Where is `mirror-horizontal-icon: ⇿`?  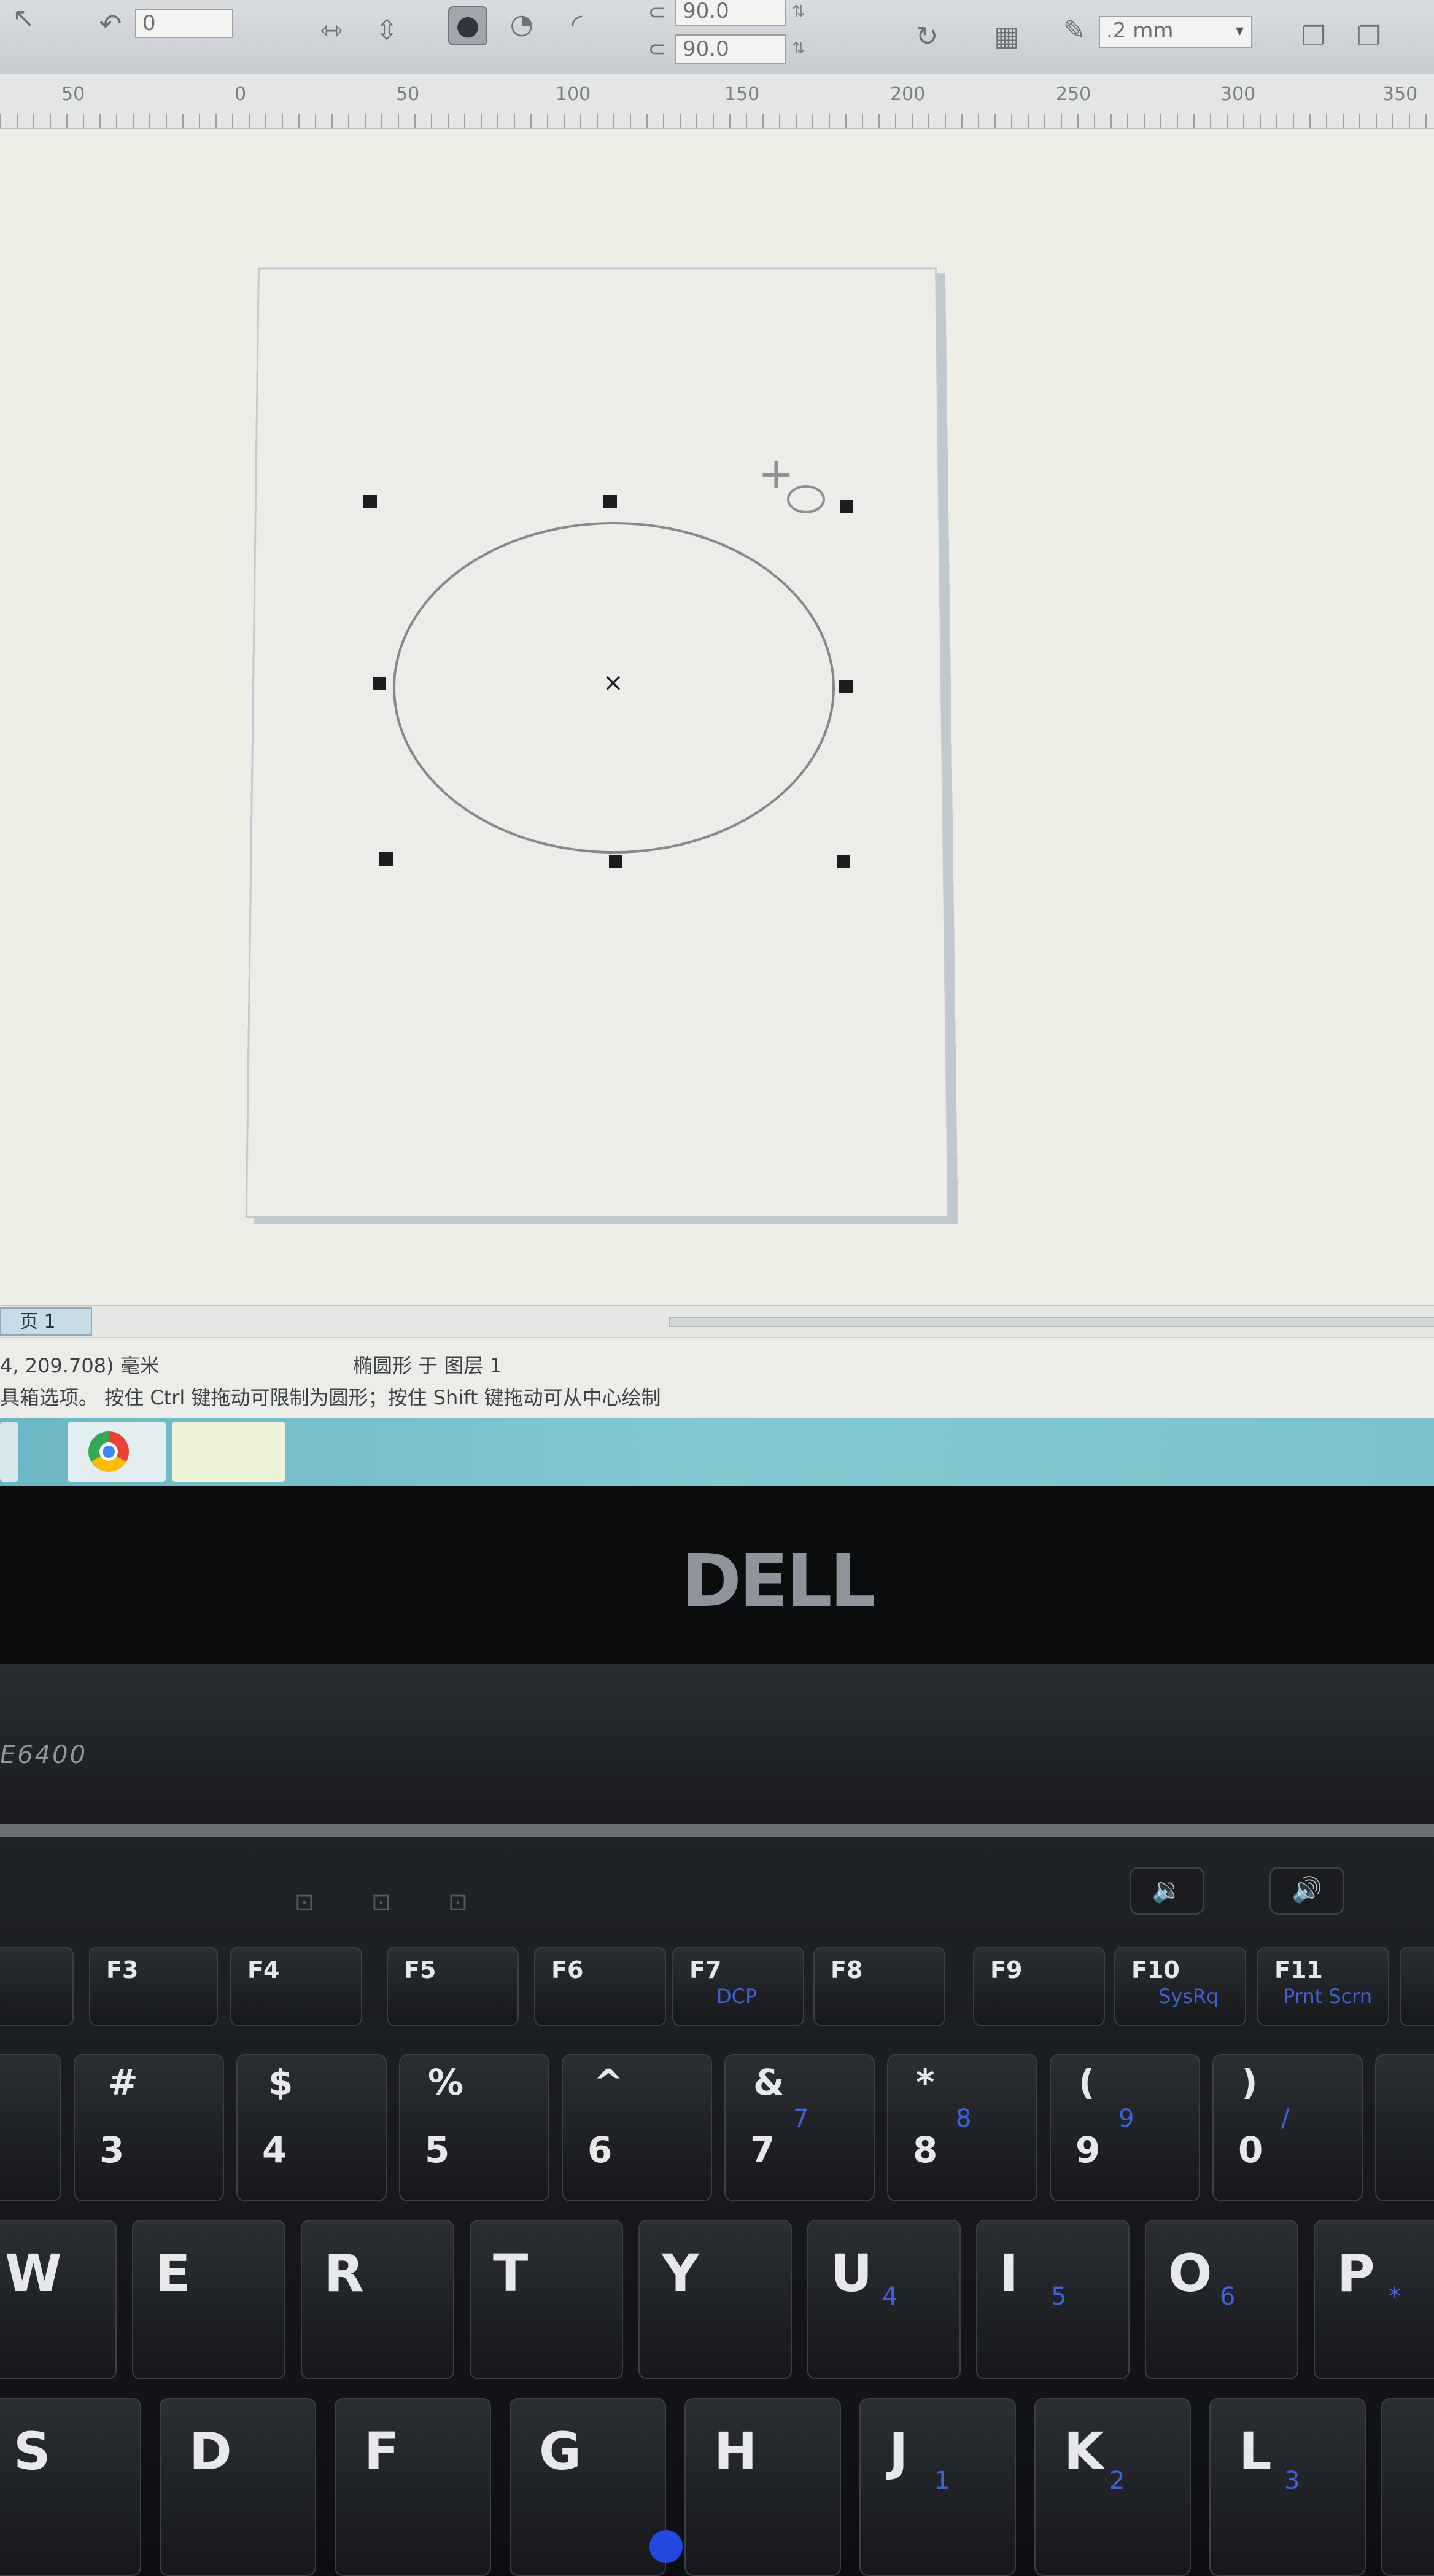
mirror-horizontal-icon: ⇿ is located at coordinates (331, 30).